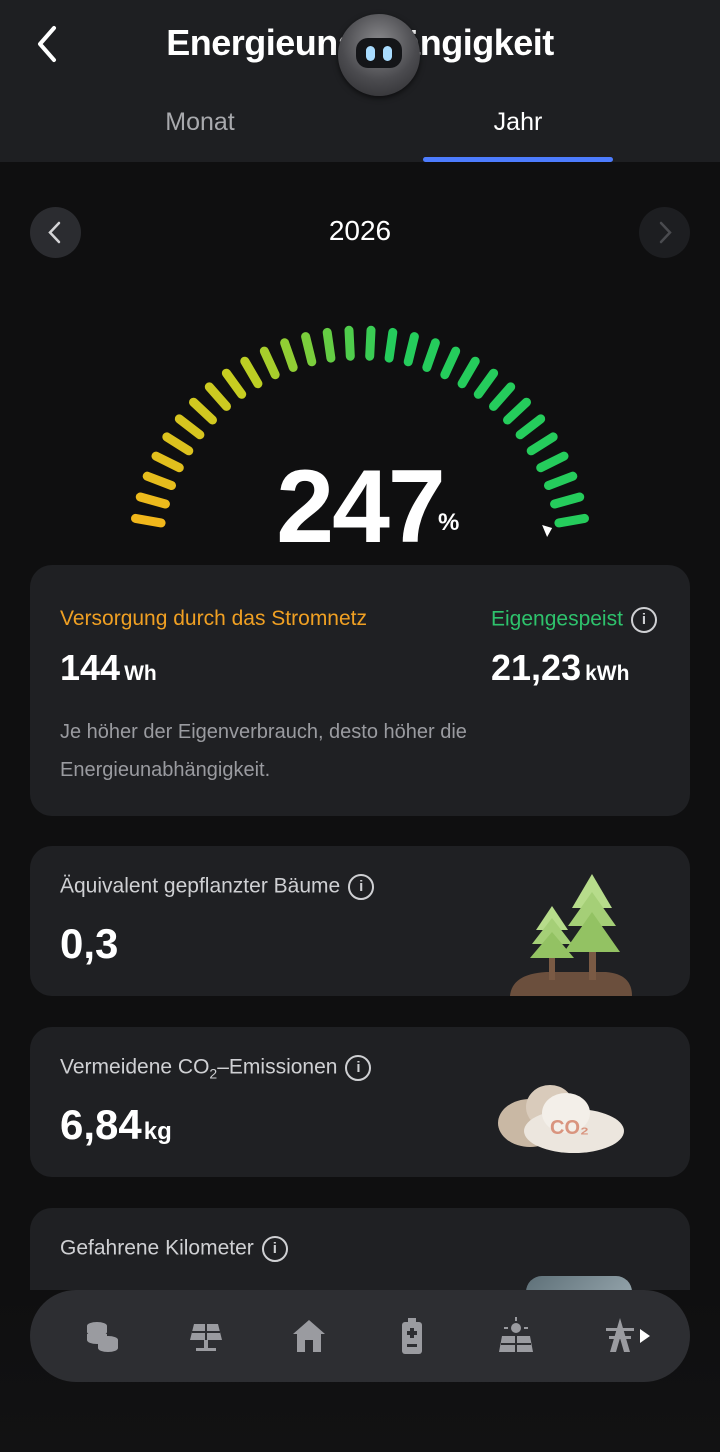  Describe the element at coordinates (536, 667) in the screenshot. I see `self-fed-value: 21,23` at that location.